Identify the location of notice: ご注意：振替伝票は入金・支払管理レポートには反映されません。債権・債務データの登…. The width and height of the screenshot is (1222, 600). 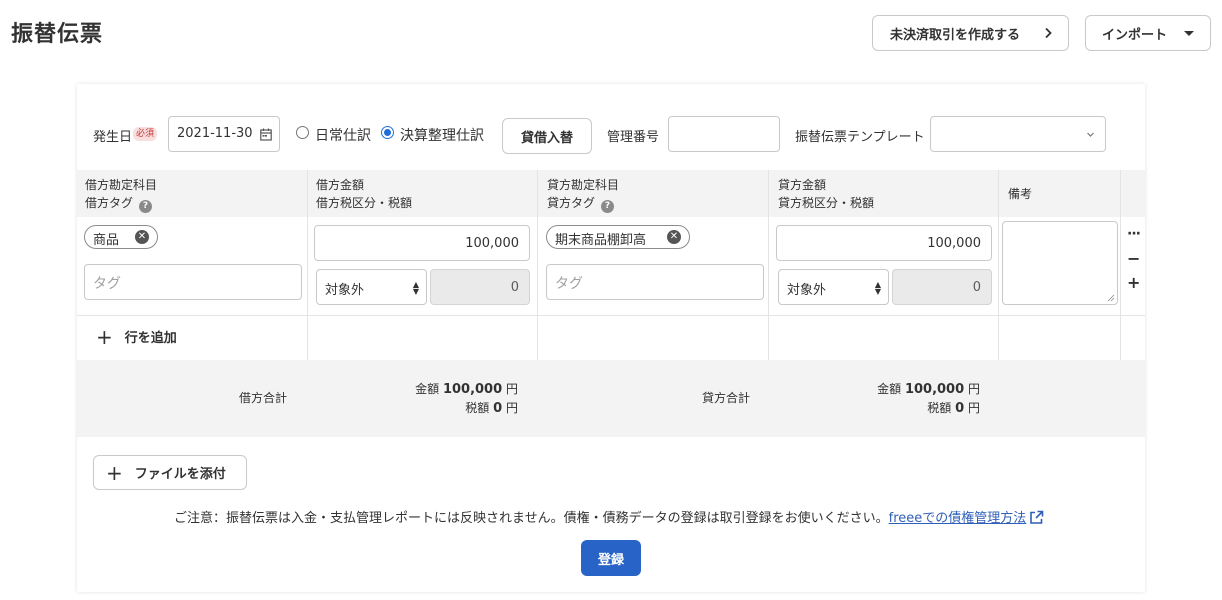
(609, 516).